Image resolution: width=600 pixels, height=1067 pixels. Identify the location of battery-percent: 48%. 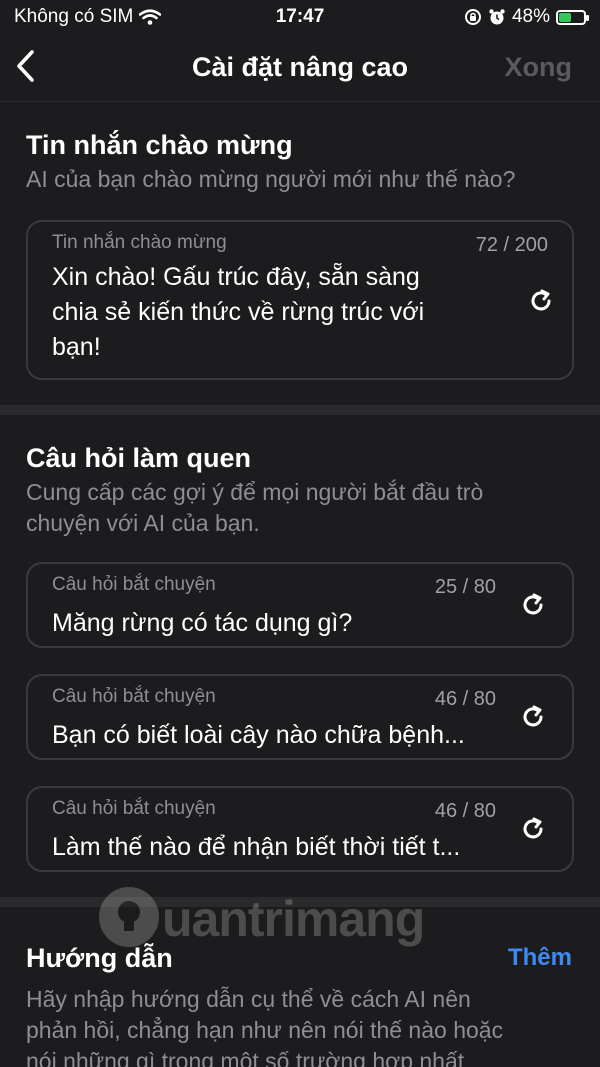
(530, 16).